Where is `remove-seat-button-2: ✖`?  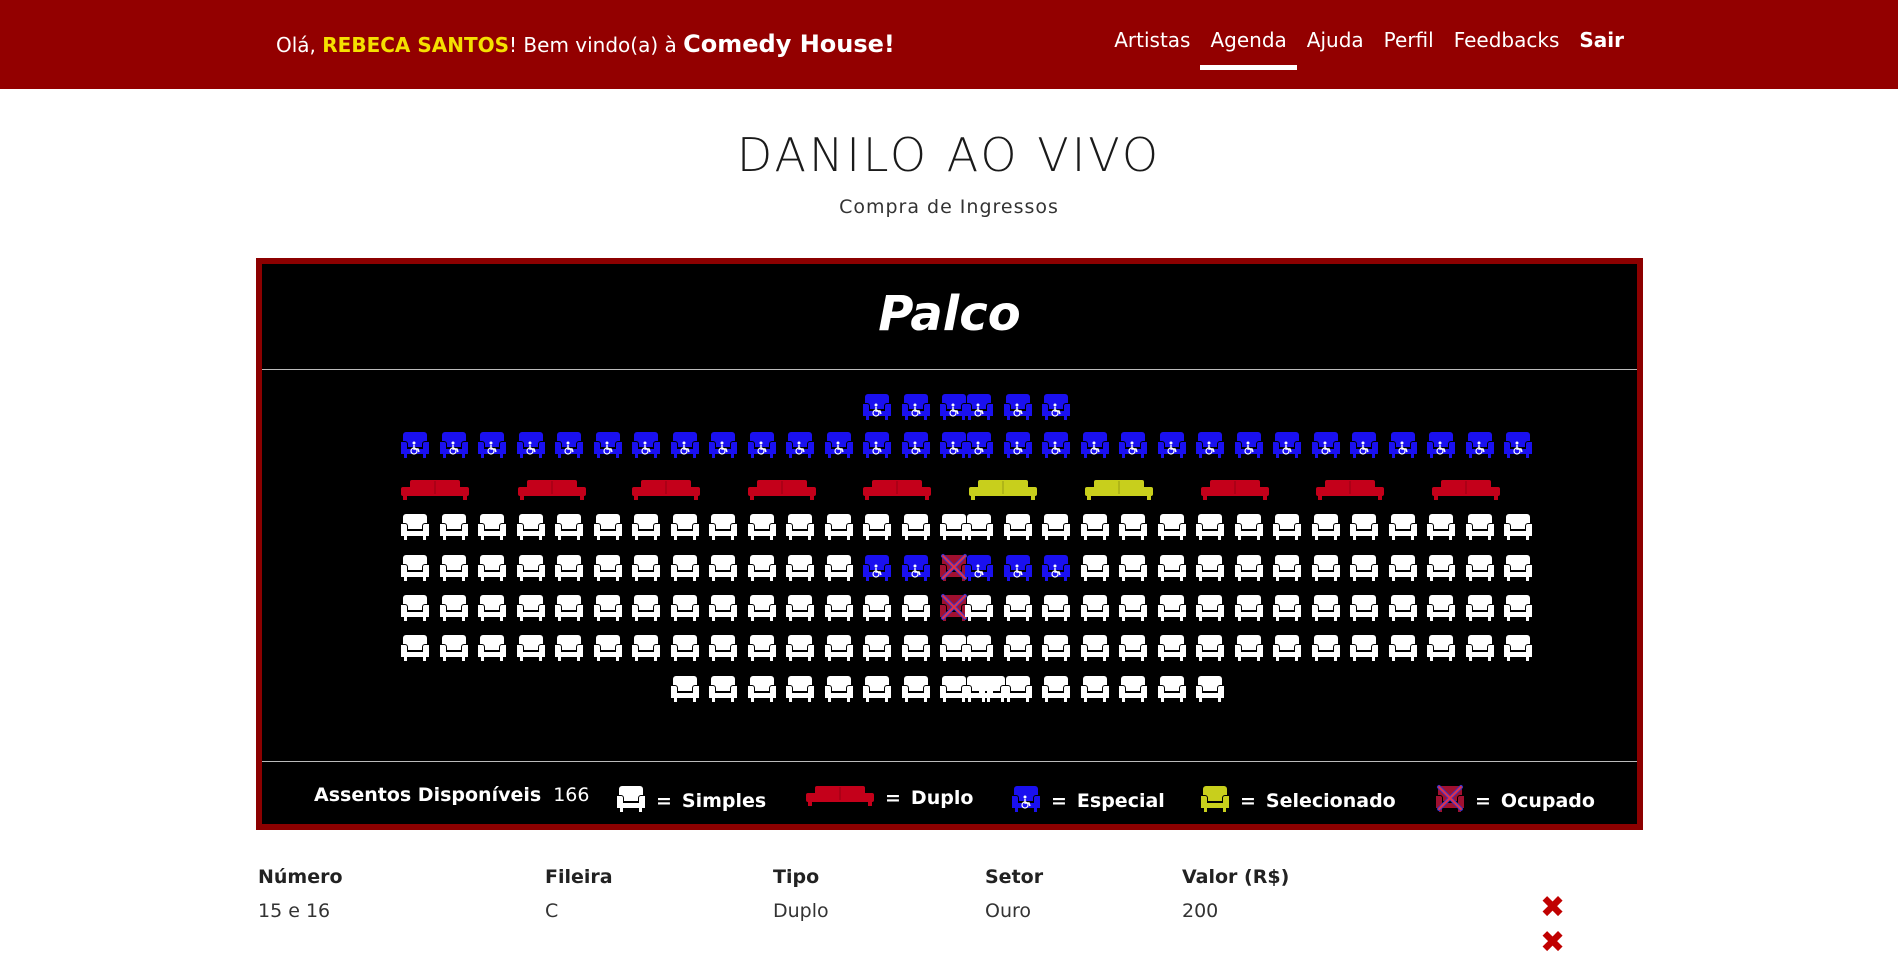
remove-seat-button-2: ✖ is located at coordinates (1552, 943).